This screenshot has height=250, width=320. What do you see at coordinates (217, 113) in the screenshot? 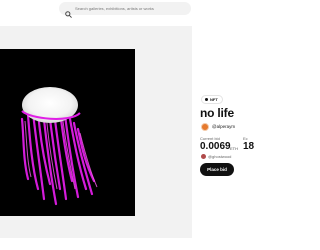
I see `artwork-title: no life` at bounding box center [217, 113].